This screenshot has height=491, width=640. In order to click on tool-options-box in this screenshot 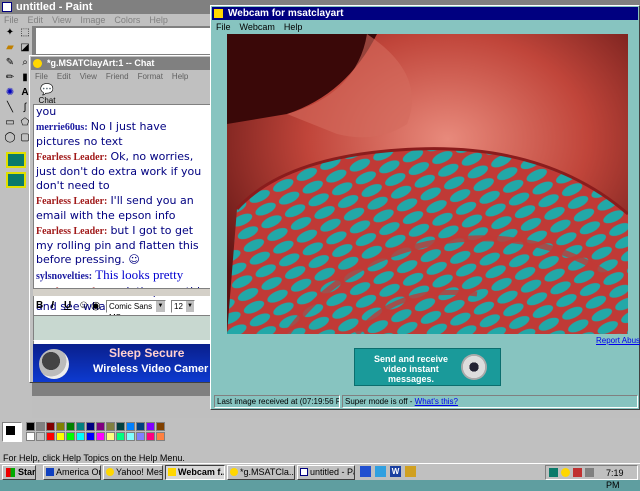, I will do `click(17, 170)`.